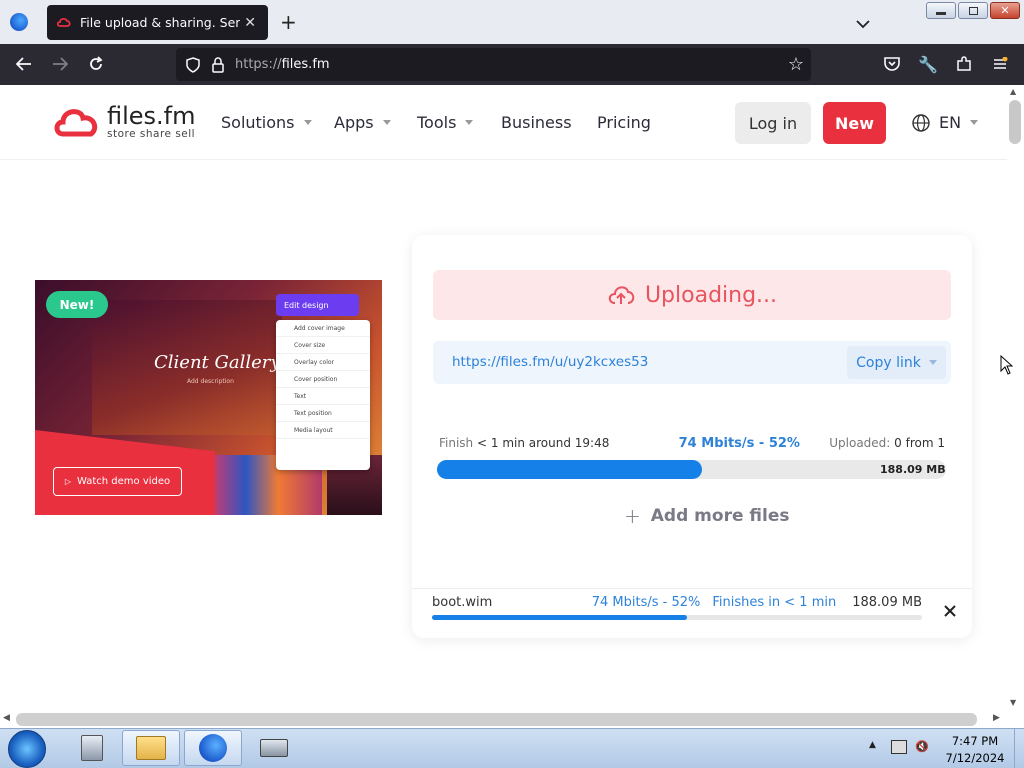 This screenshot has width=1024, height=768. What do you see at coordinates (941, 10) in the screenshot?
I see `minimize-button` at bounding box center [941, 10].